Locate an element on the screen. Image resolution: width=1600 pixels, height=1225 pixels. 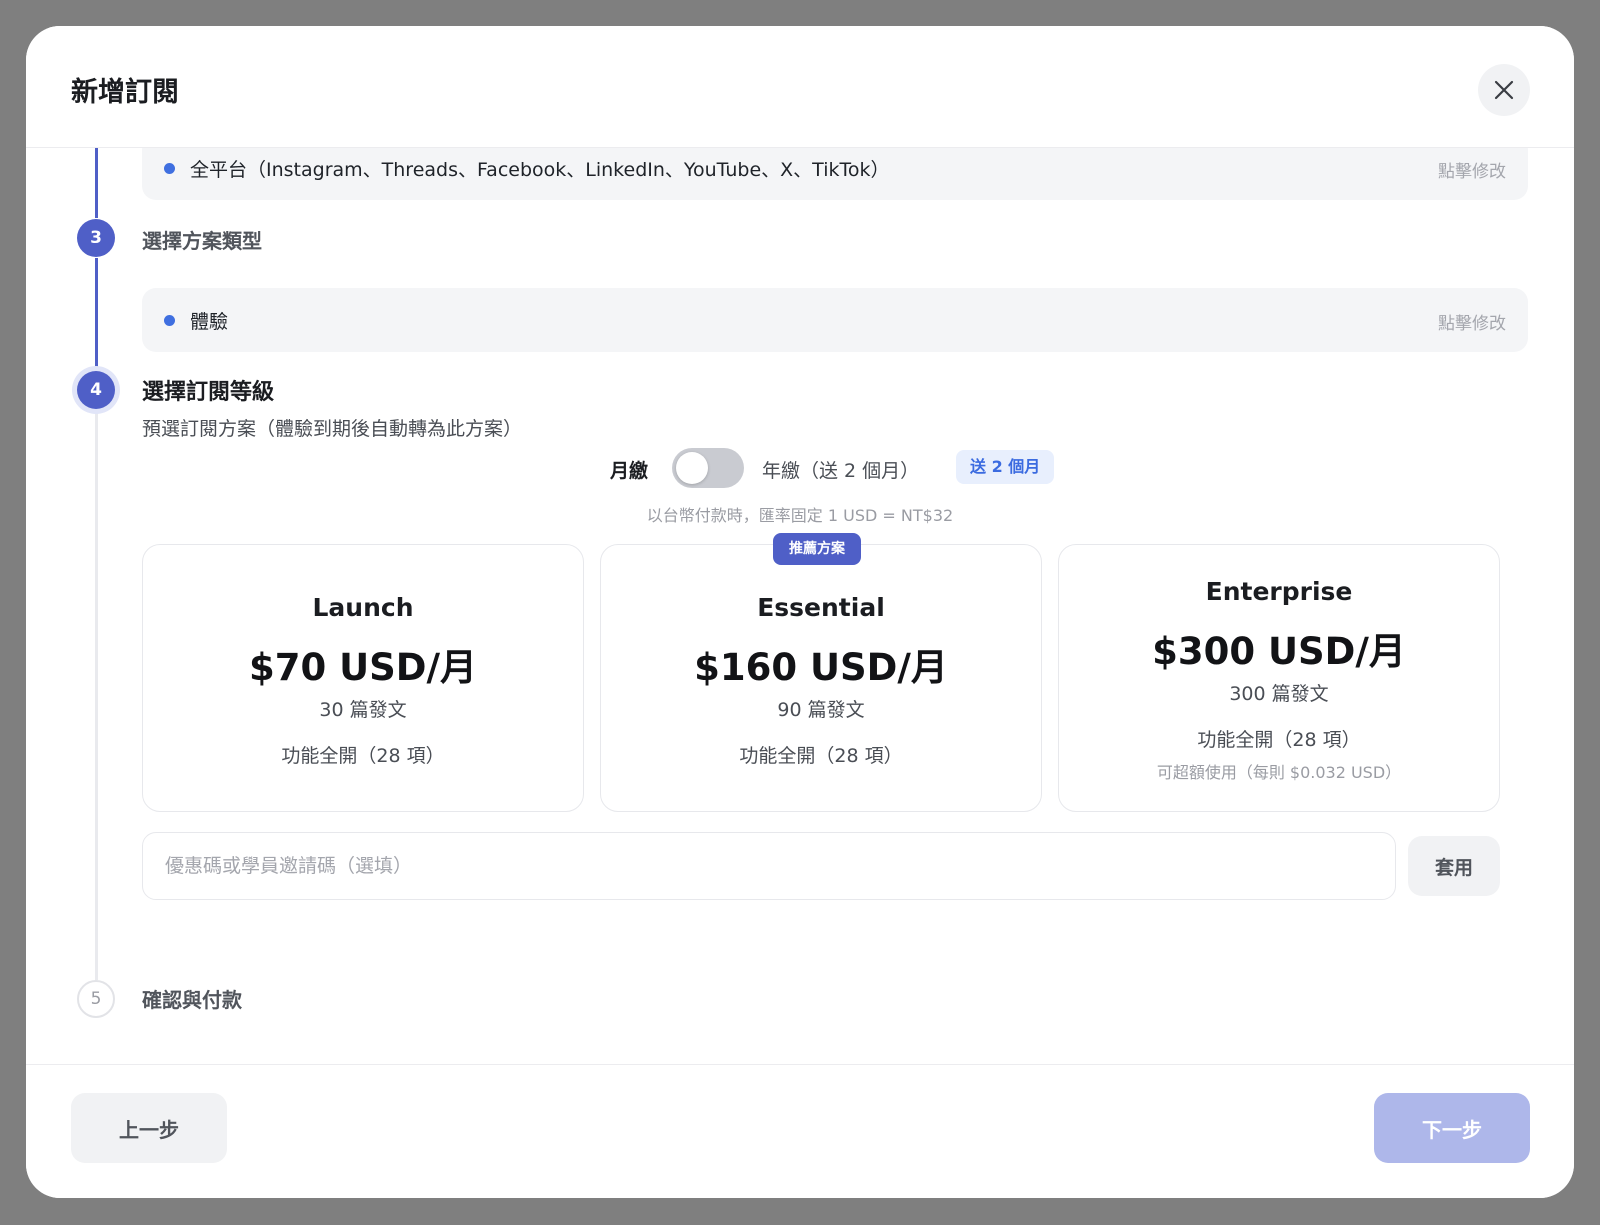
plan-posts: 30 篇發文 is located at coordinates (363, 710).